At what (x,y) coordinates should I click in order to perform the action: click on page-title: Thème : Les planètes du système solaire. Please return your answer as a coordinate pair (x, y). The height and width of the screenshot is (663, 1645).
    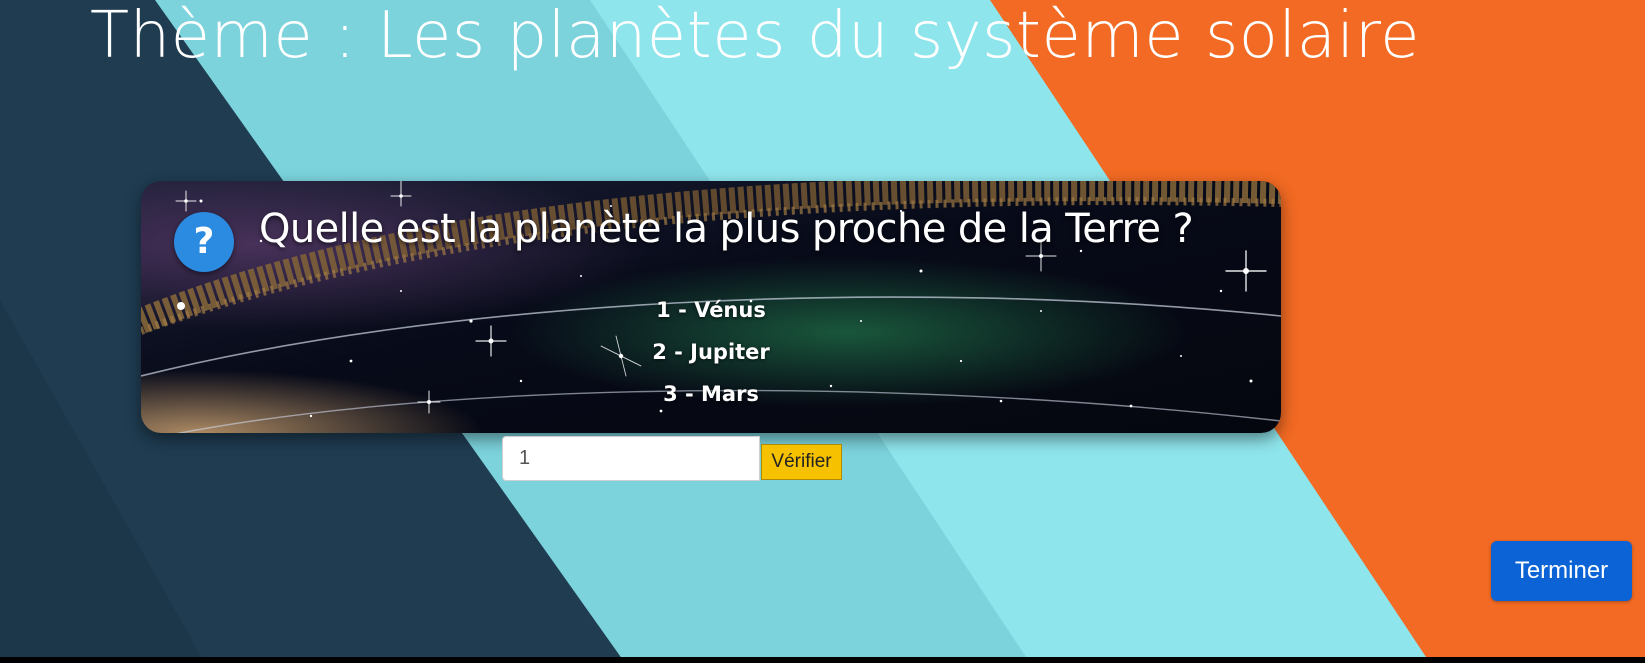
    Looking at the image, I should click on (755, 36).